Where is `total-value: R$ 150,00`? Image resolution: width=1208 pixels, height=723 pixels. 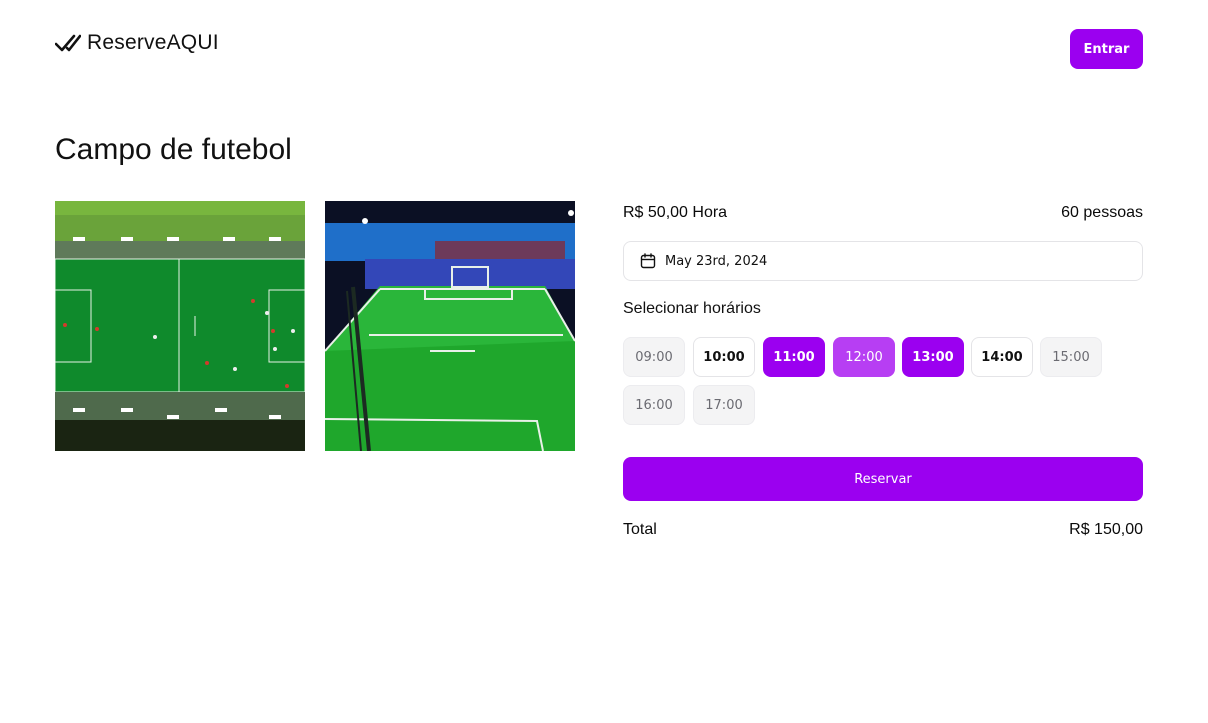 total-value: R$ 150,00 is located at coordinates (1106, 529).